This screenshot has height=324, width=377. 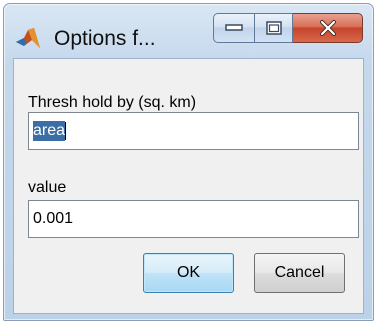 I want to click on caption-buttons, so click(x=288, y=28).